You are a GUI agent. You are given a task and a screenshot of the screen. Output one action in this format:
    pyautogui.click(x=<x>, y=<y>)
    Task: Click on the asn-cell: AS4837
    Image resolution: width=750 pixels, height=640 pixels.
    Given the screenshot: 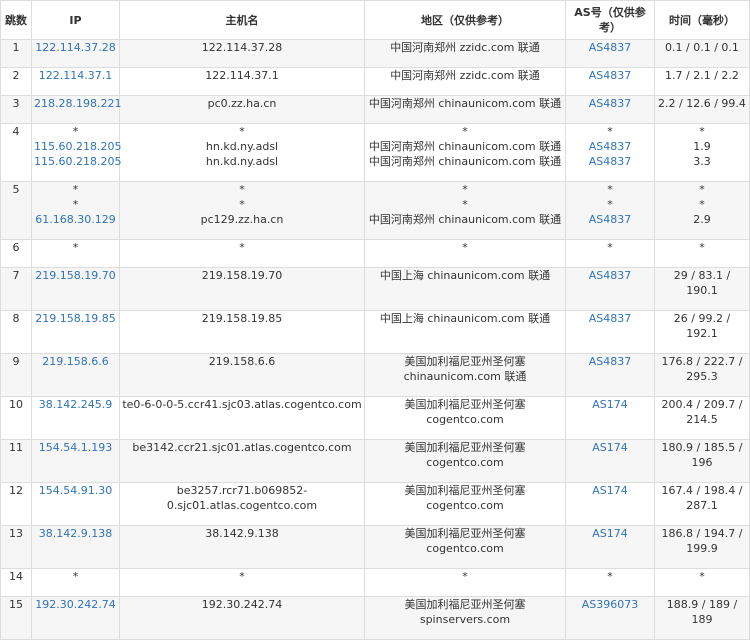 What is the action you would take?
    pyautogui.click(x=610, y=109)
    